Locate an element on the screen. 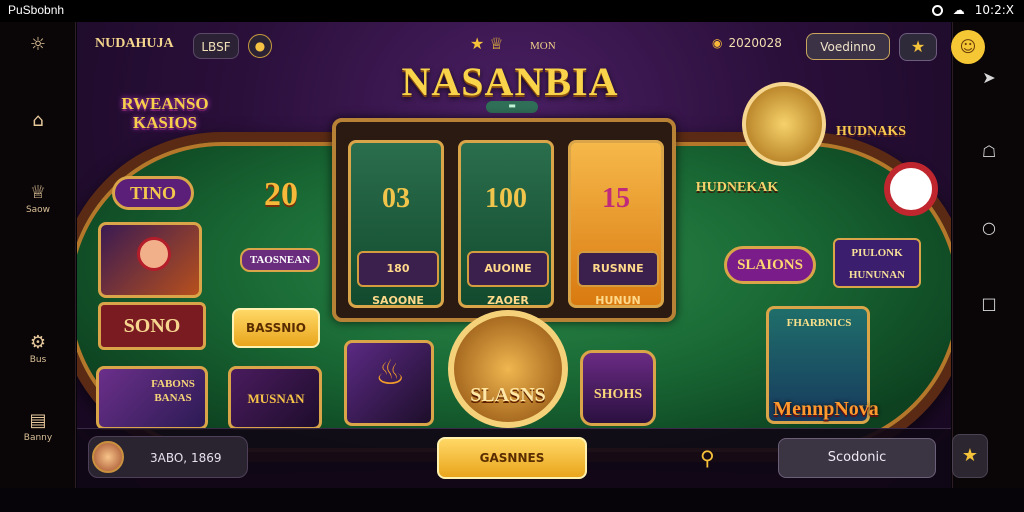 The height and width of the screenshot is (512, 1024). status-app-name: PuSbobnh is located at coordinates (36, 10).